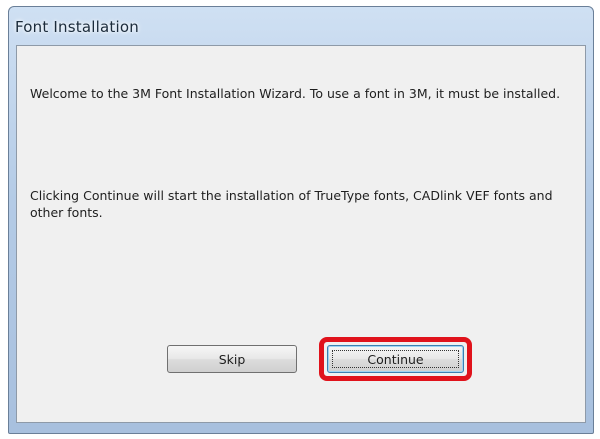  I want to click on skip-button-label: Skip, so click(232, 359).